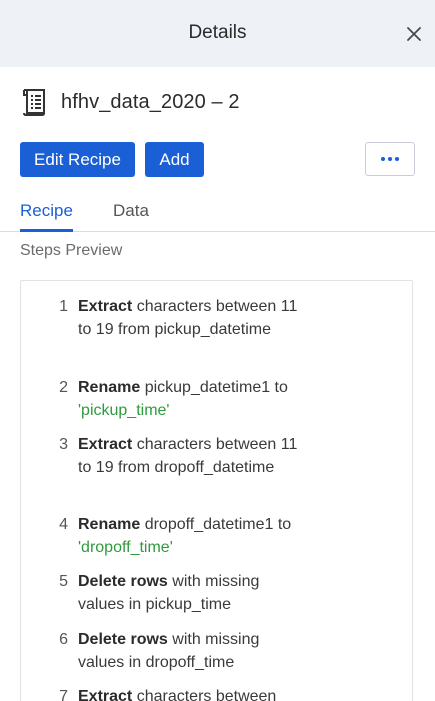  Describe the element at coordinates (150, 101) in the screenshot. I see `dataset-name: hfhv_data_2020 – 2` at that location.